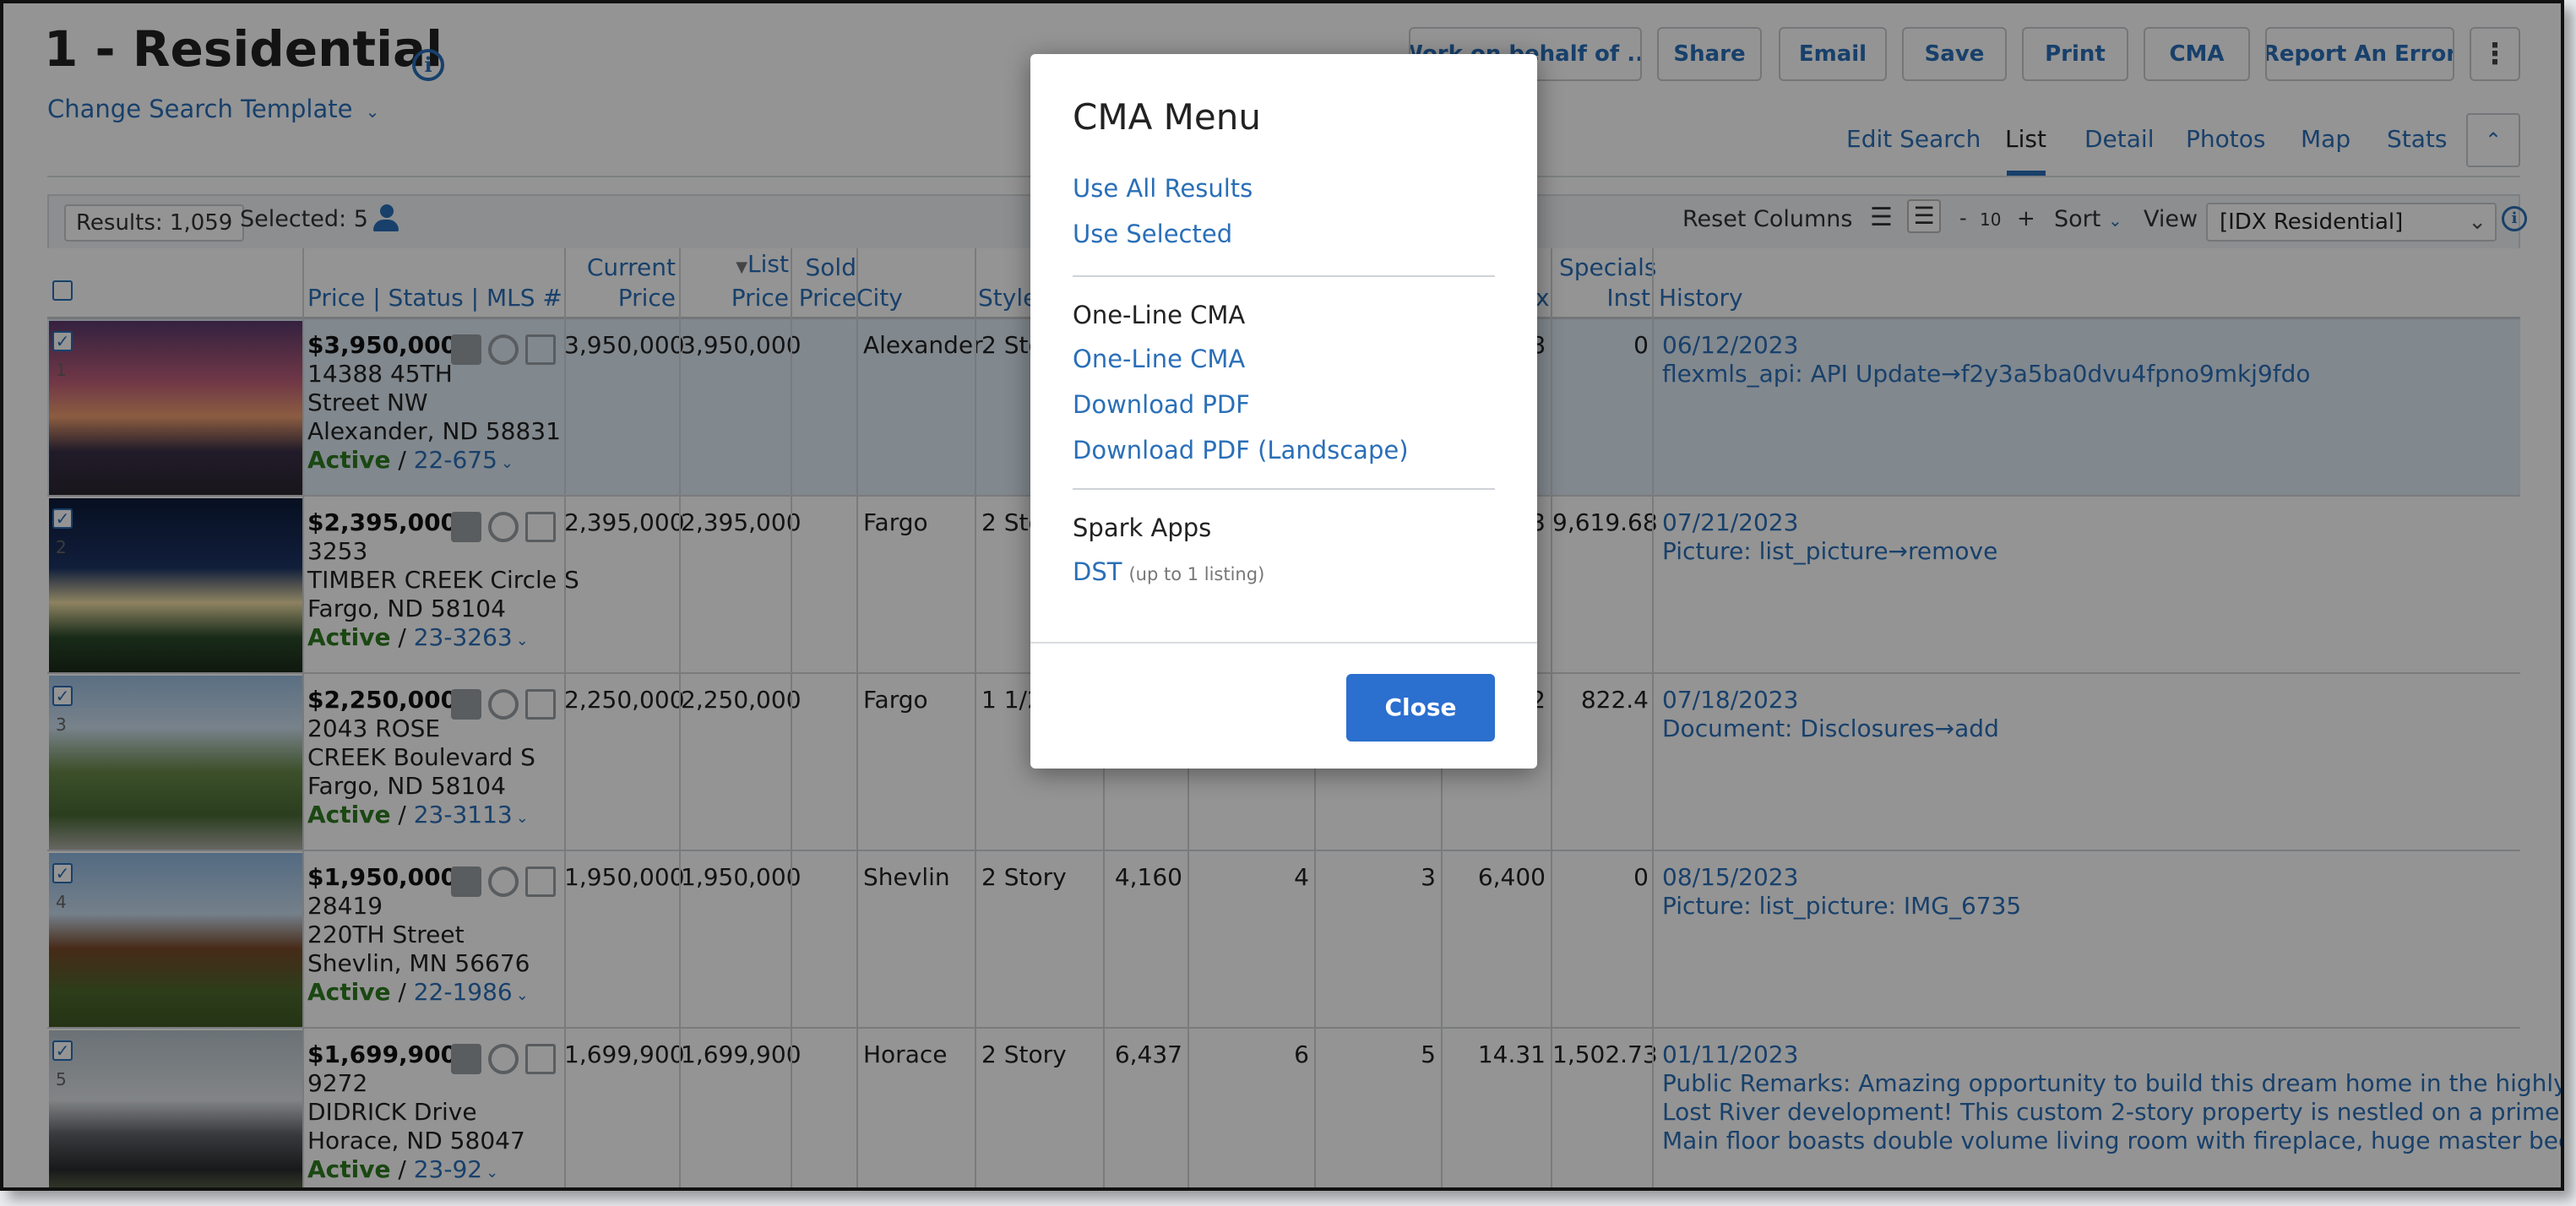 The height and width of the screenshot is (1206, 2576). Describe the element at coordinates (1241, 450) in the screenshot. I see `download-pdf-landscape-link: Download PDF (Landscape)` at that location.